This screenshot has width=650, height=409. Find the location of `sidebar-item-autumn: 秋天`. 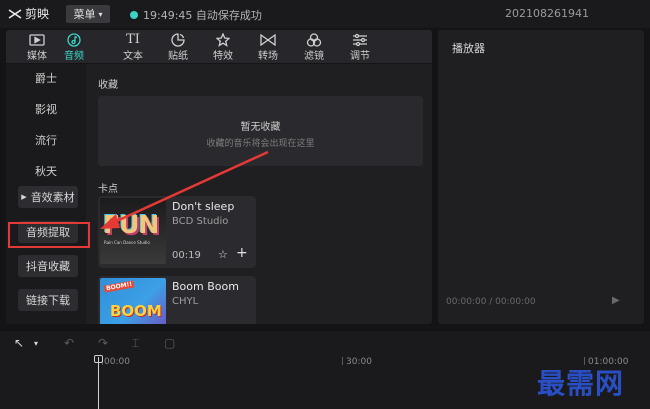

sidebar-item-autumn: 秋天 is located at coordinates (46, 171).